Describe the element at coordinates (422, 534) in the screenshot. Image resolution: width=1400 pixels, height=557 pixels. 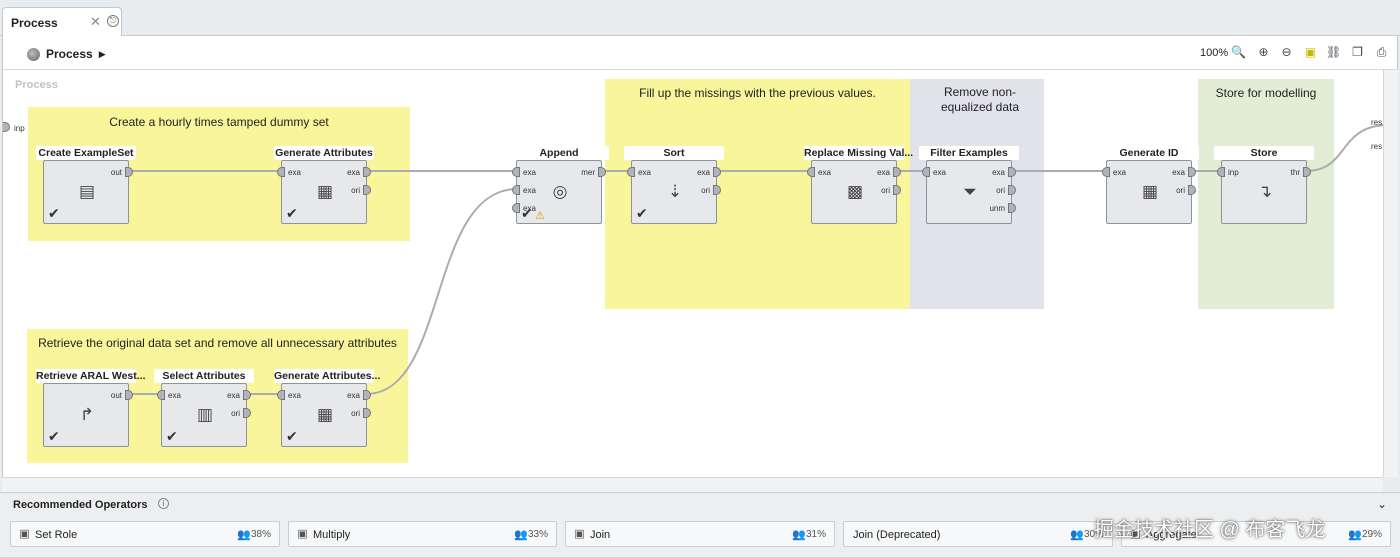
I see `recommended-operator: ▣ Multiply 👥 33%` at that location.